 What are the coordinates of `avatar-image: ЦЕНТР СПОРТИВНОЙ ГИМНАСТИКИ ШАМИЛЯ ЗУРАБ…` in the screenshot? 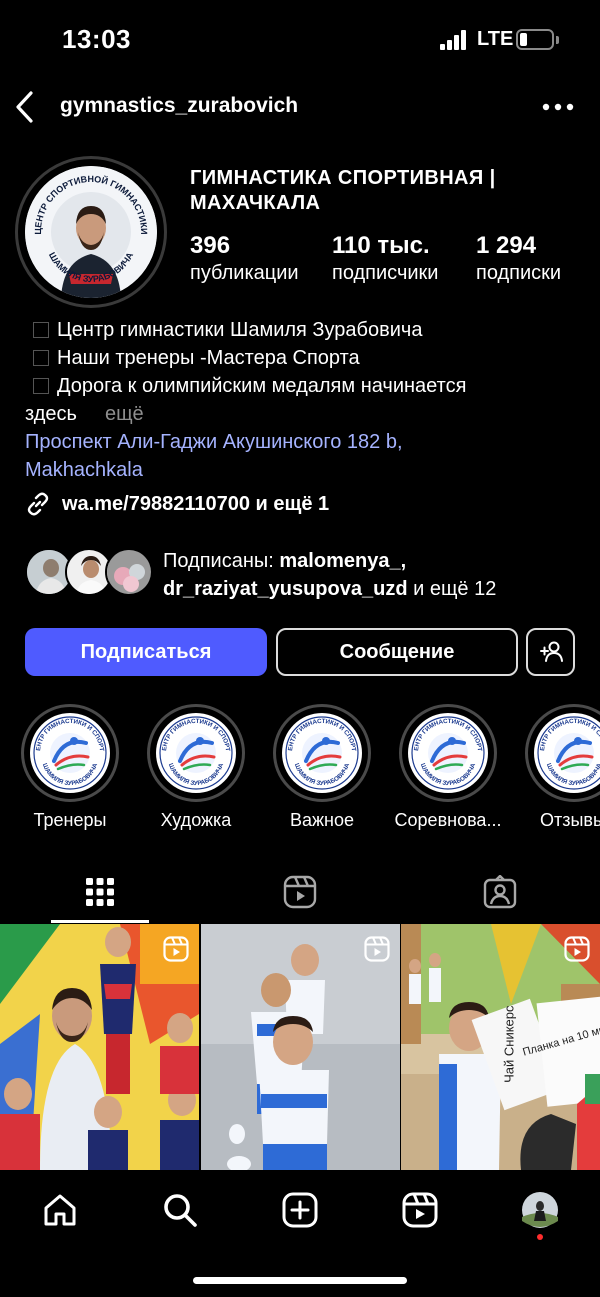 It's located at (91, 232).